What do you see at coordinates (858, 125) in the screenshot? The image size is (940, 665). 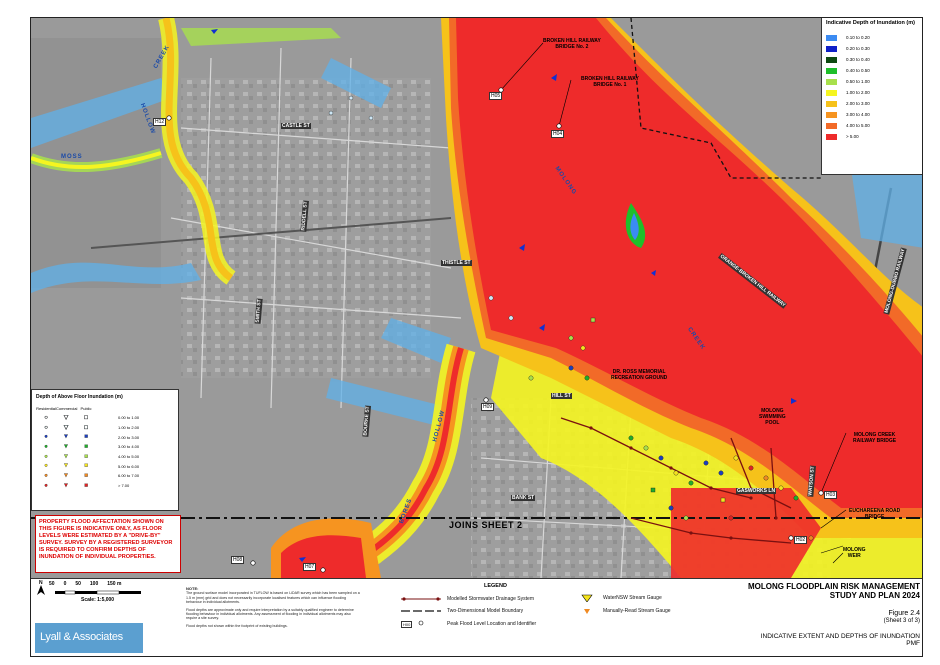 I see `depth-legend-label: 4.00 to 5.00` at bounding box center [858, 125].